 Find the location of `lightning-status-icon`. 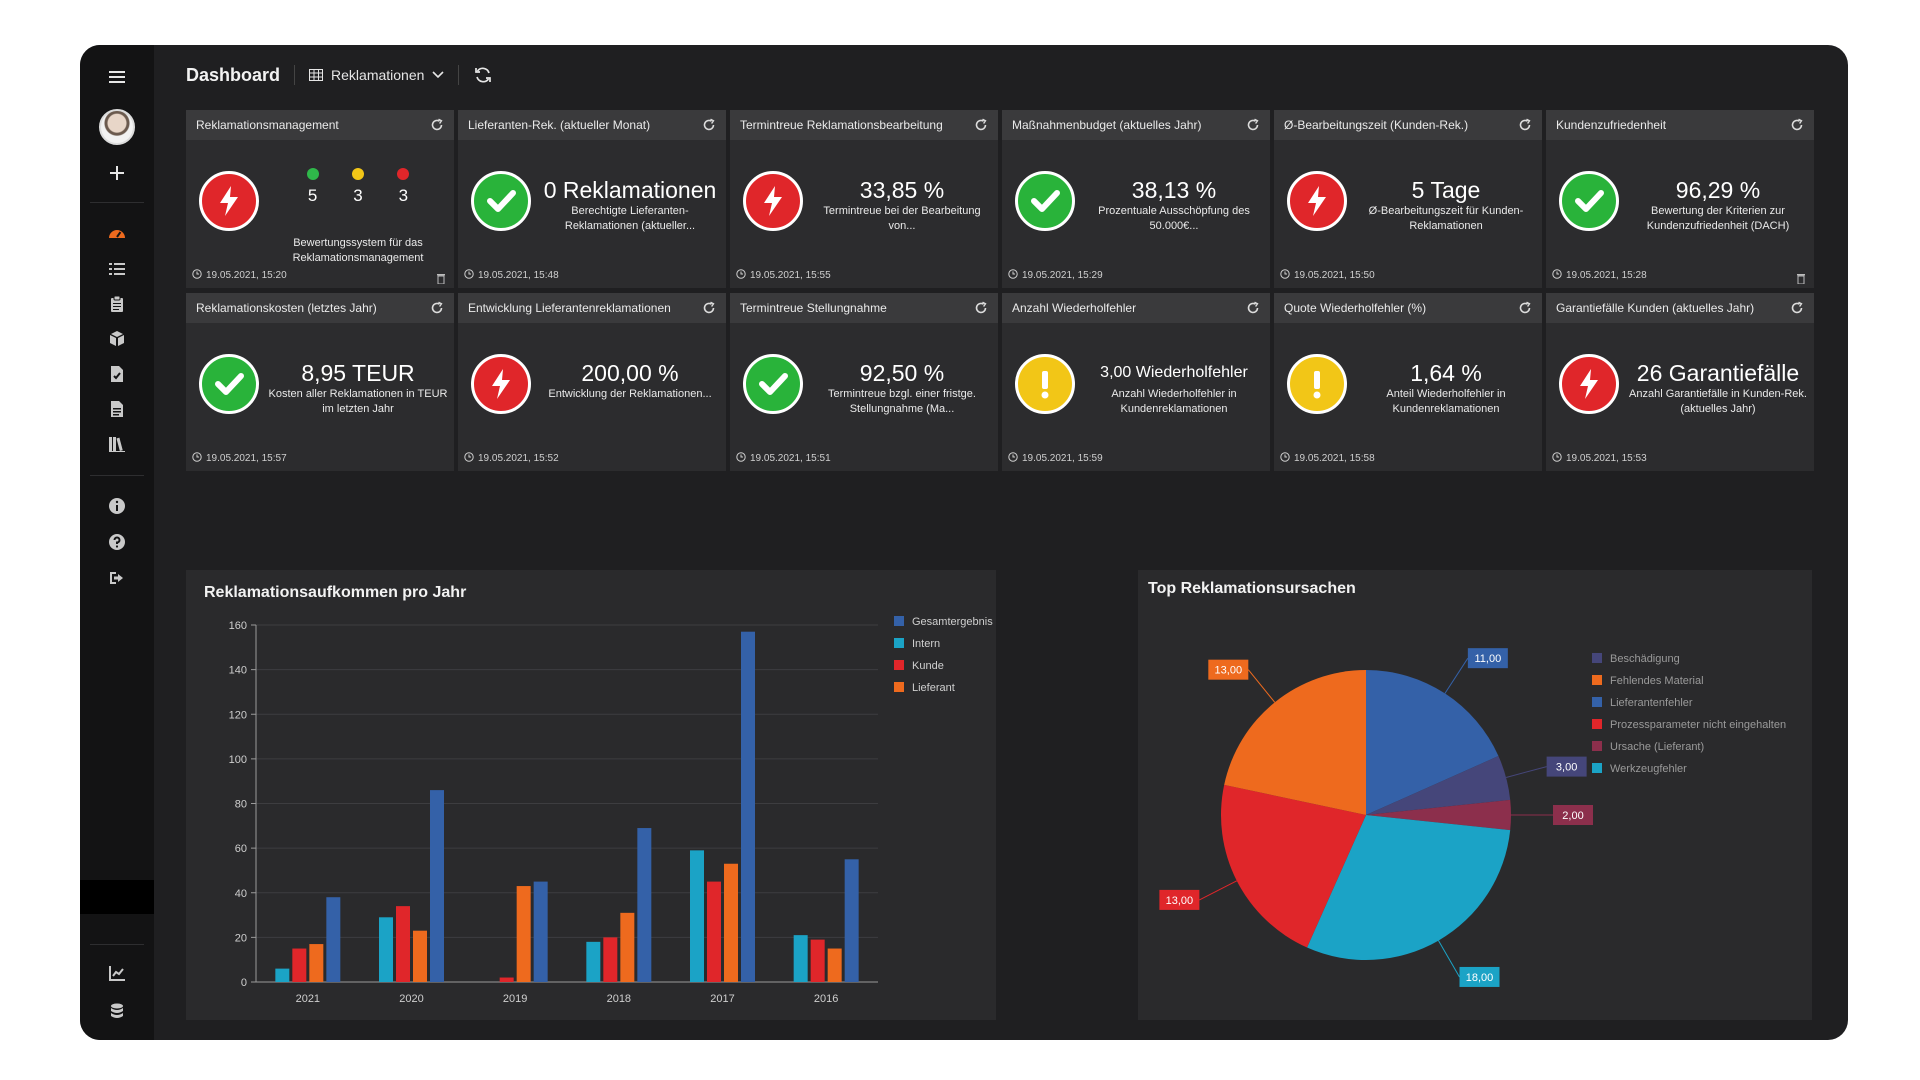

lightning-status-icon is located at coordinates (1317, 201).